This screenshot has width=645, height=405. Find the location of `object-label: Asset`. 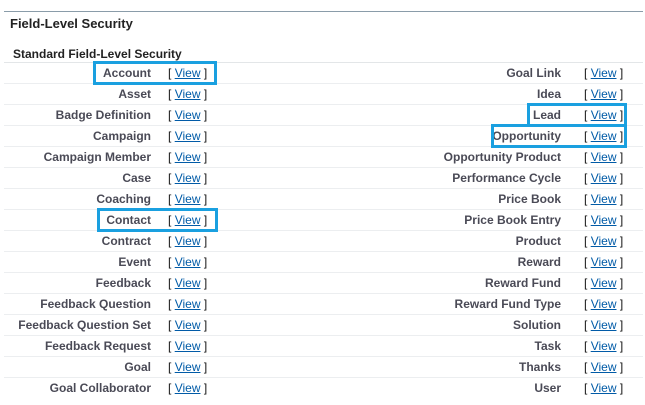

object-label: Asset is located at coordinates (134, 94).